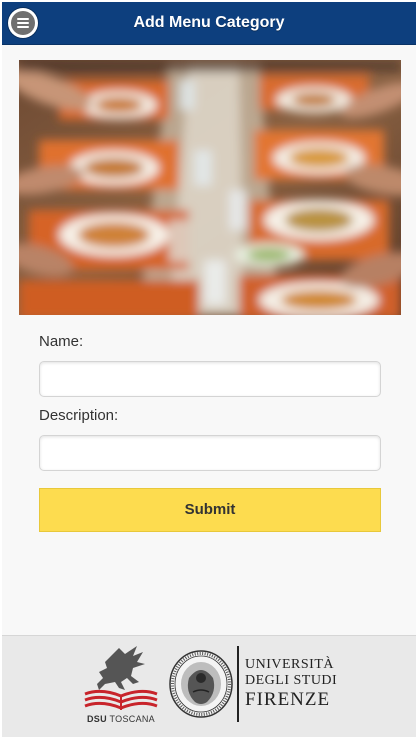  What do you see at coordinates (210, 379) in the screenshot?
I see `name-input` at bounding box center [210, 379].